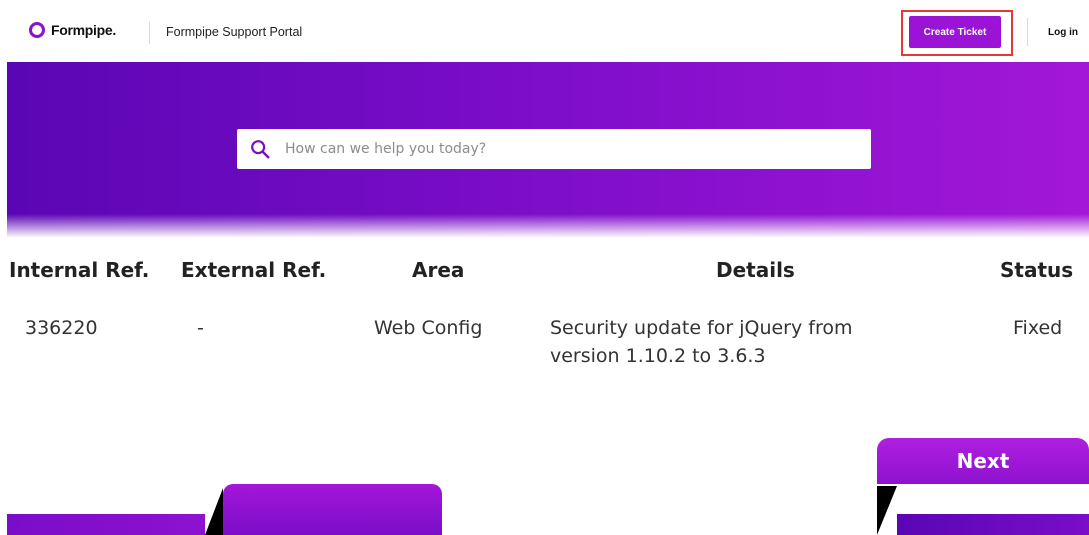  What do you see at coordinates (1037, 270) in the screenshot?
I see `column-header-status: Status` at bounding box center [1037, 270].